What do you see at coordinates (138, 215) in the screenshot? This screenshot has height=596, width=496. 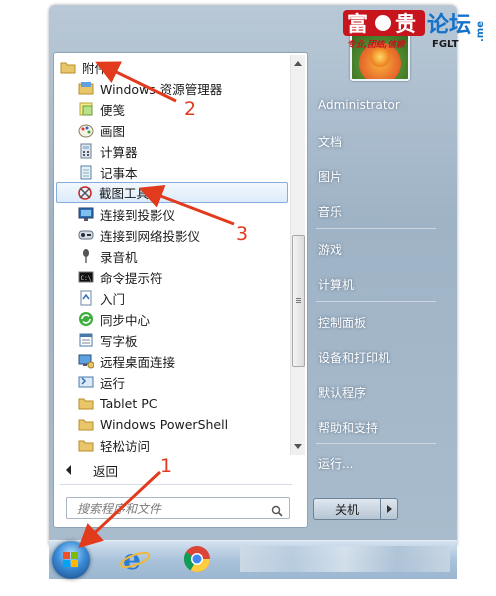 I see `program-label: 连接到投影仪` at bounding box center [138, 215].